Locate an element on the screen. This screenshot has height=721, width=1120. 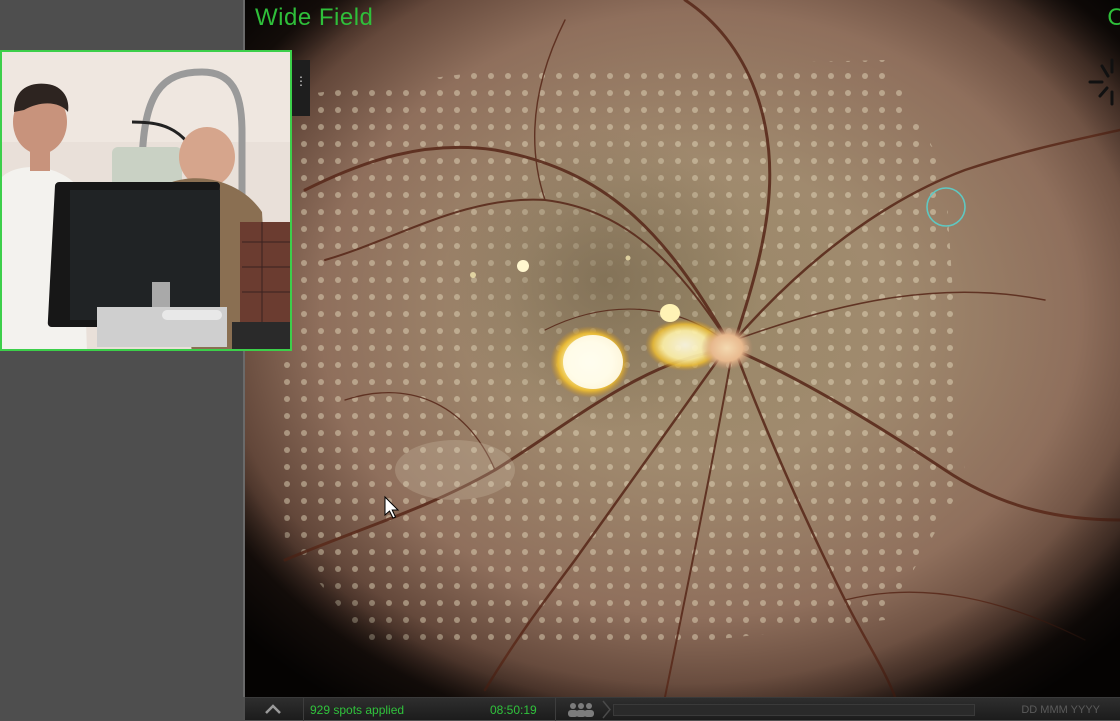
view-mode-label: Wide Field is located at coordinates (314, 17).